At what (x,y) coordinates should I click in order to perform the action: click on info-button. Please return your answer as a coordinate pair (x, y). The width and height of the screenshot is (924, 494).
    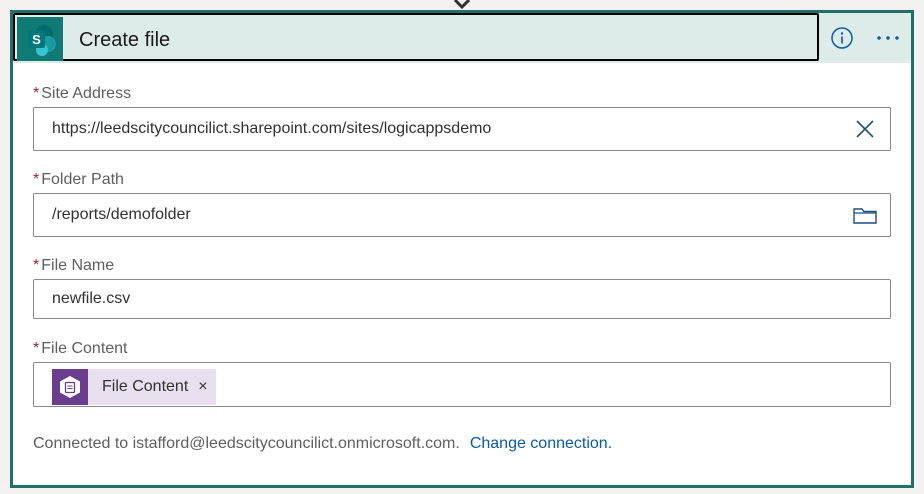
    Looking at the image, I should click on (842, 38).